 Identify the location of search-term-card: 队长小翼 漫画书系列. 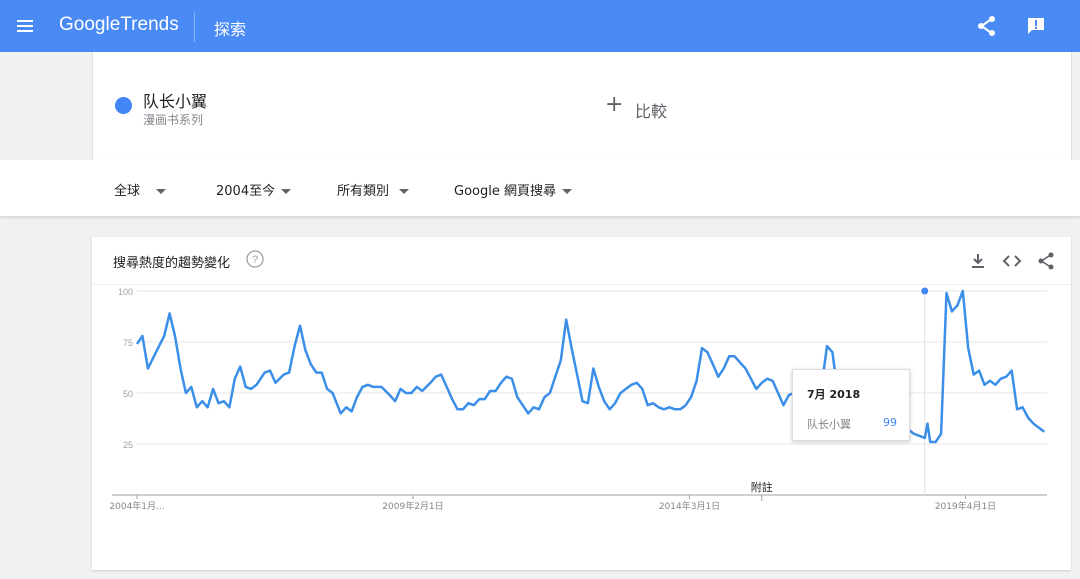
(337, 106).